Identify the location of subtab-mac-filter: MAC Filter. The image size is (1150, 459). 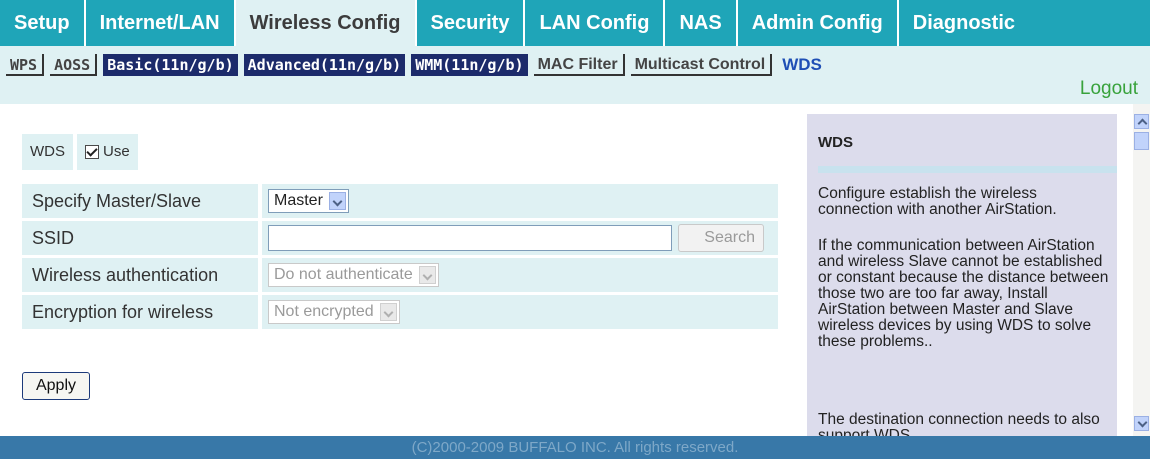
(579, 65).